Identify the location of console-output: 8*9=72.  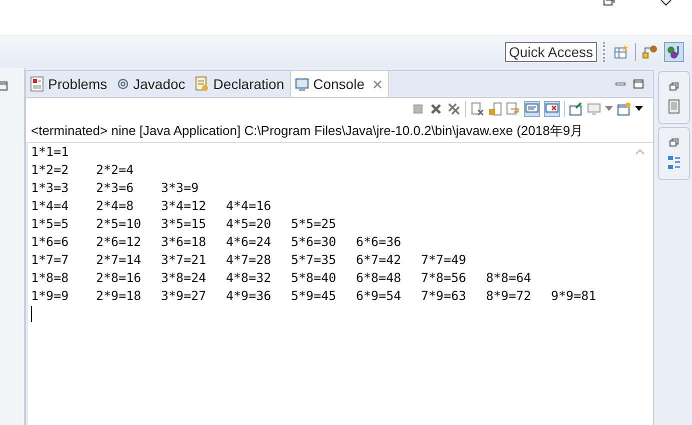
(509, 296).